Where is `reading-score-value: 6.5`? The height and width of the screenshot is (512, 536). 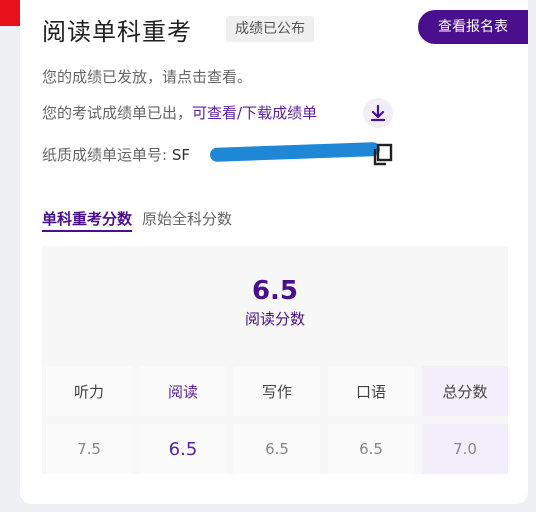 reading-score-value: 6.5 is located at coordinates (275, 291).